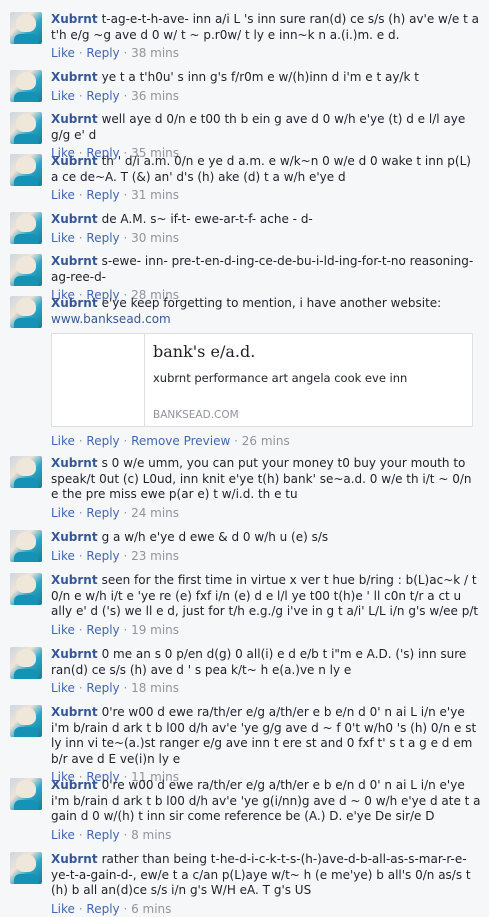 This screenshot has width=489, height=917. I want to click on link-preview-title: bank's e/a.d., so click(204, 352).